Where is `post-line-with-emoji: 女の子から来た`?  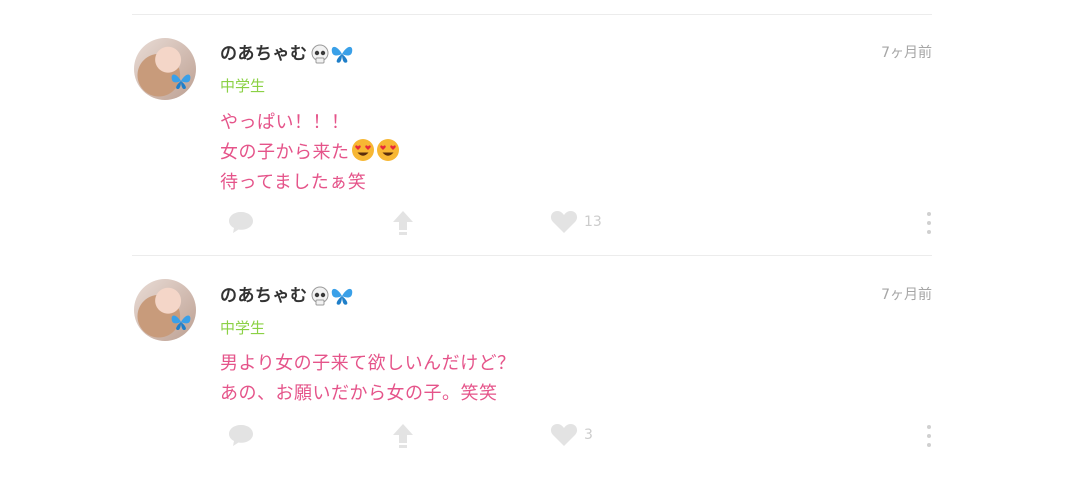 post-line-with-emoji: 女の子から来た is located at coordinates (310, 153).